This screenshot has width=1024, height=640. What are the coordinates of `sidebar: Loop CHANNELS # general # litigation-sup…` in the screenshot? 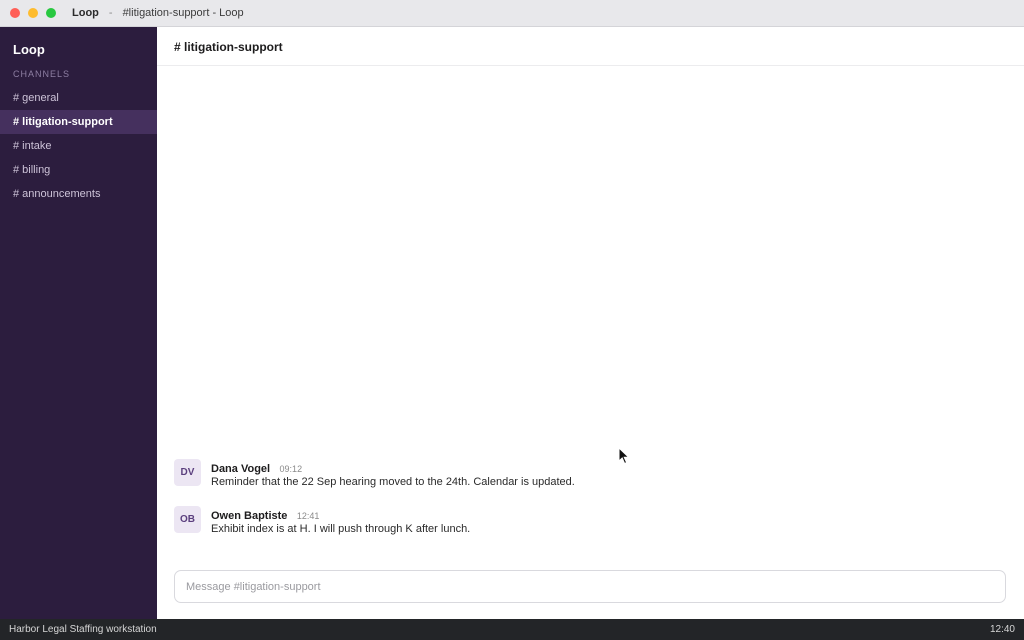 It's located at (78, 323).